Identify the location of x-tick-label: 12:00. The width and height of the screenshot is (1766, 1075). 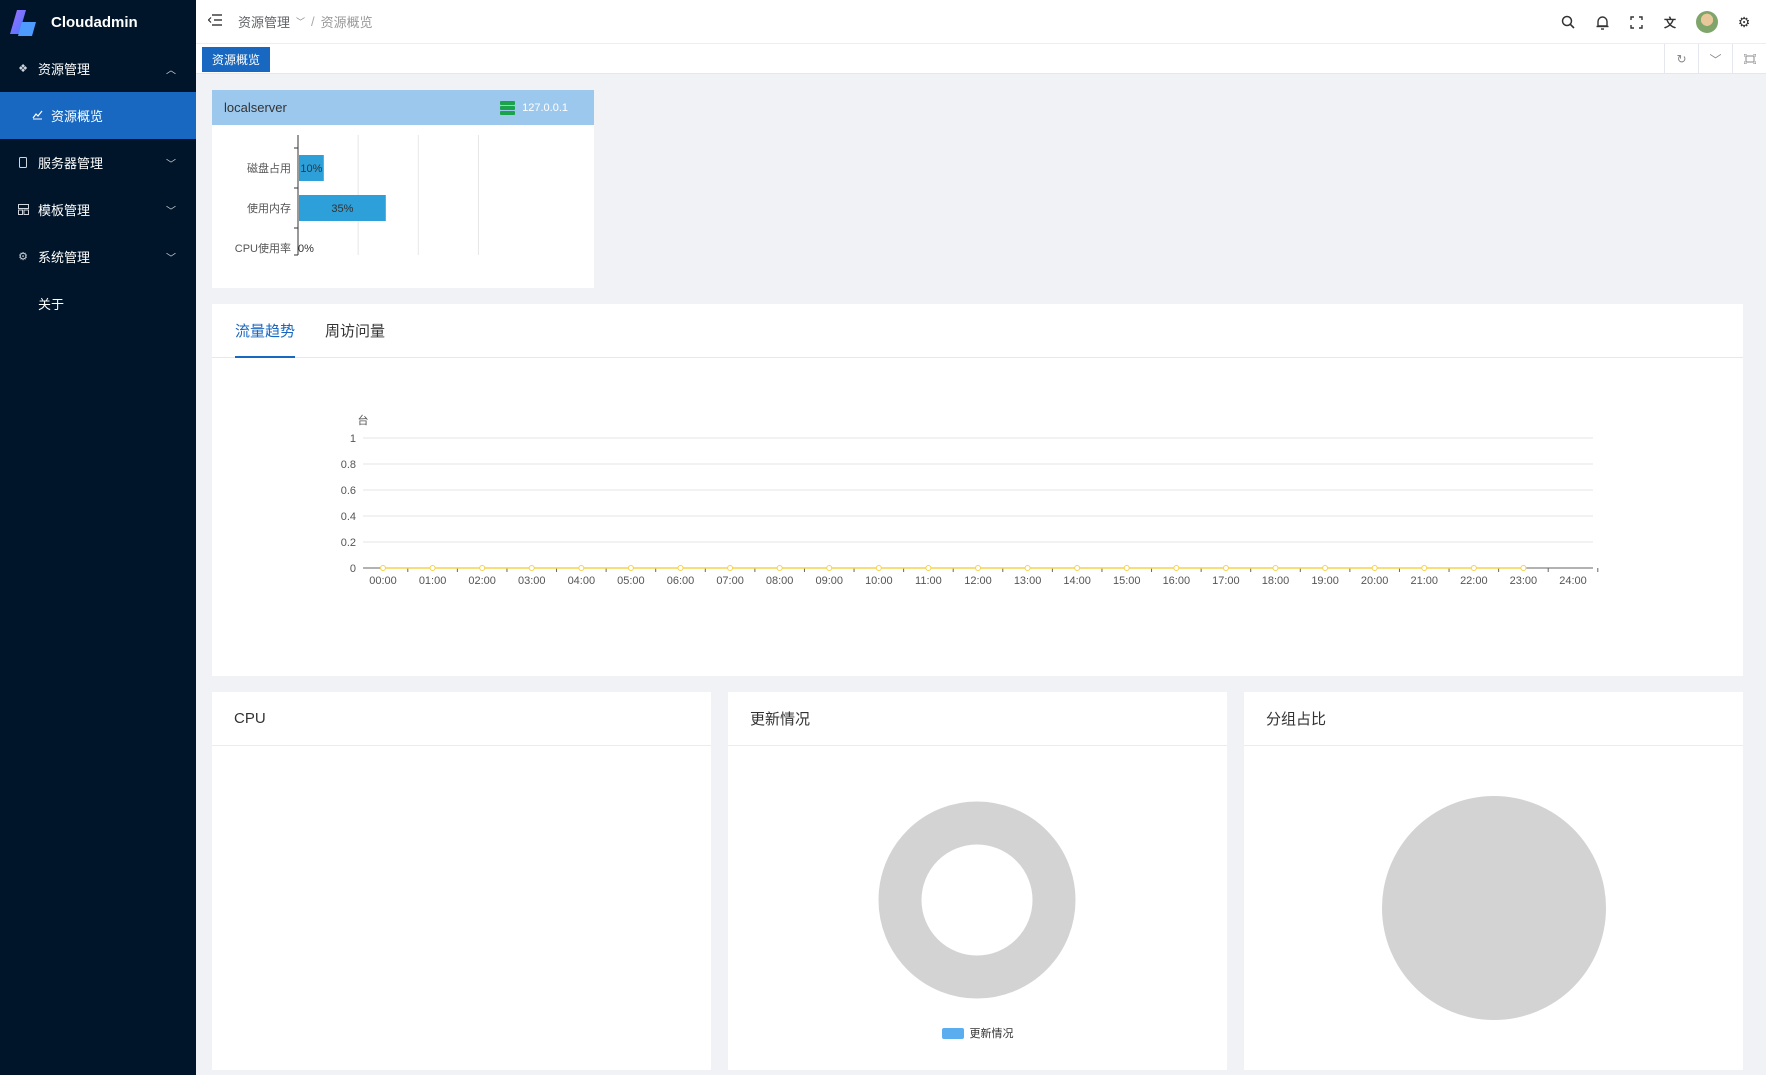
(978, 581).